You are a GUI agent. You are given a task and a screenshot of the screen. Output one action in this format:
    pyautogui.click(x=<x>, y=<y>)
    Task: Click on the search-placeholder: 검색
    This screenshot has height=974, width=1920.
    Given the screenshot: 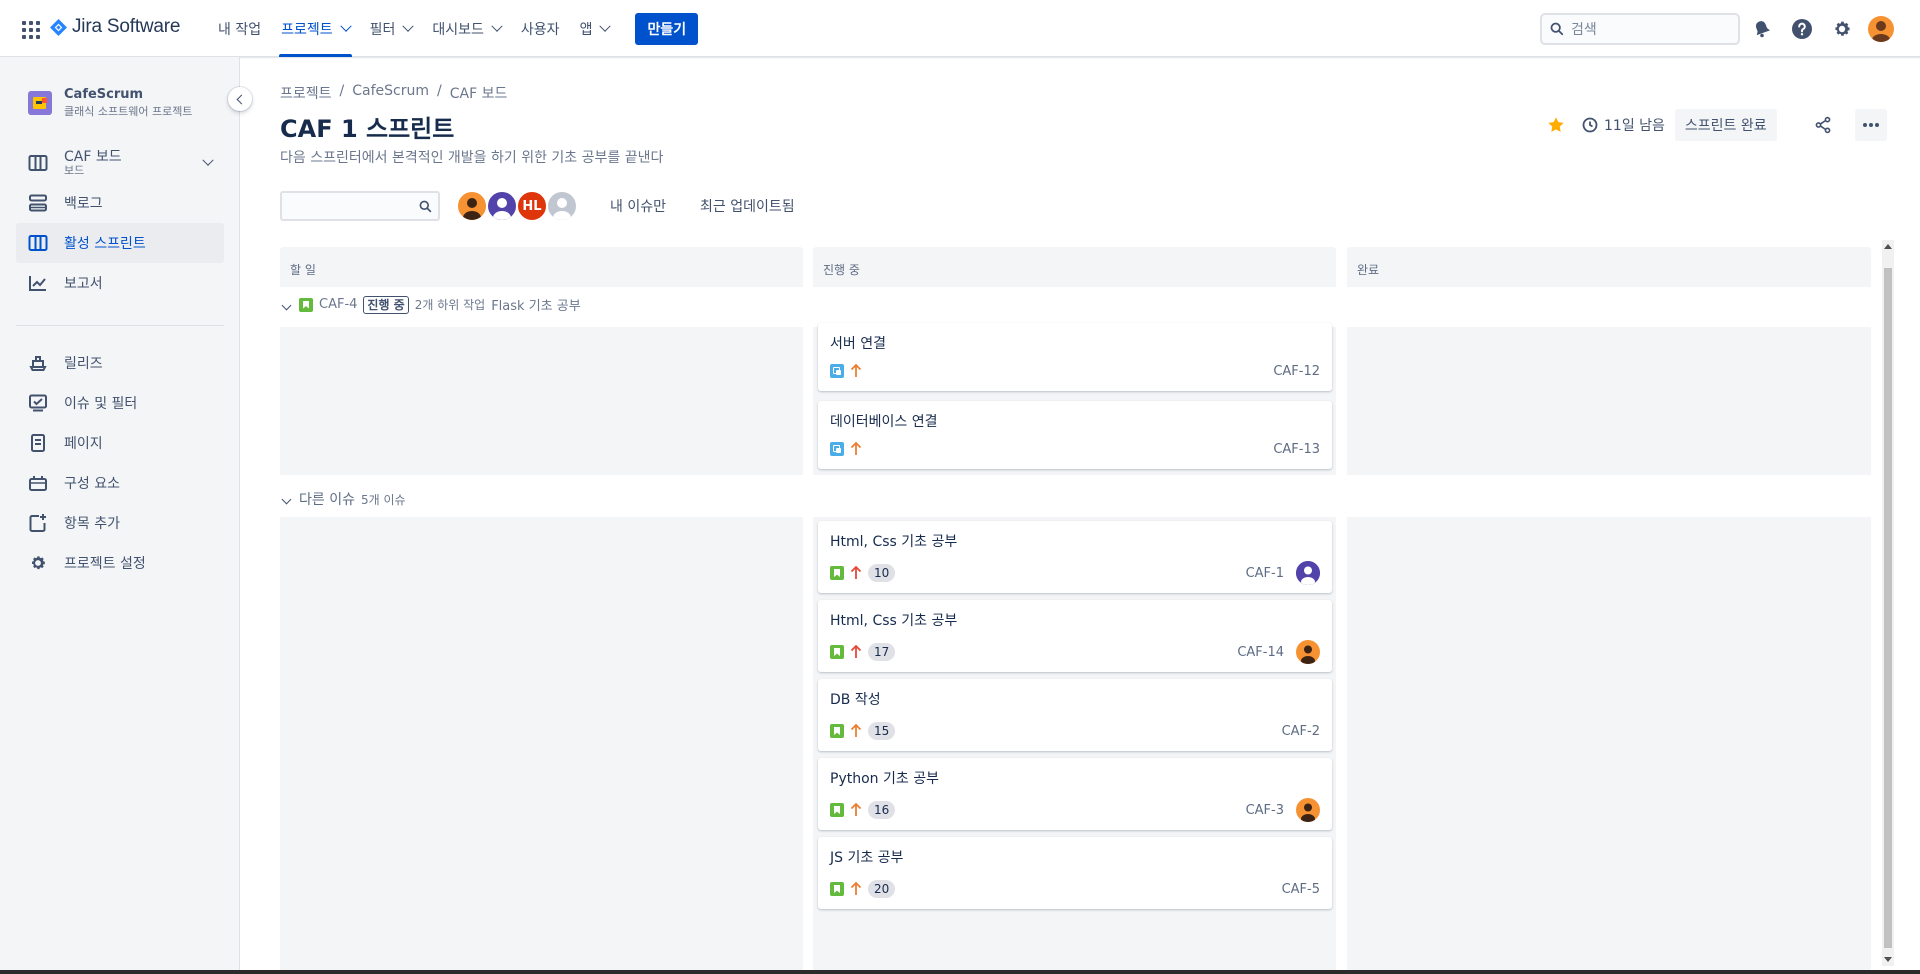 What is the action you would take?
    pyautogui.click(x=1584, y=30)
    